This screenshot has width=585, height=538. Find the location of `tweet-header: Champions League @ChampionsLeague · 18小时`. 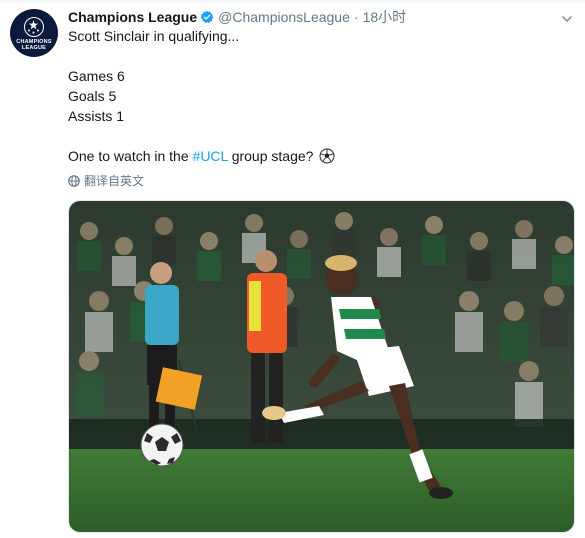

tweet-header: Champions League @ChampionsLeague · 18小时 is located at coordinates (237, 17).